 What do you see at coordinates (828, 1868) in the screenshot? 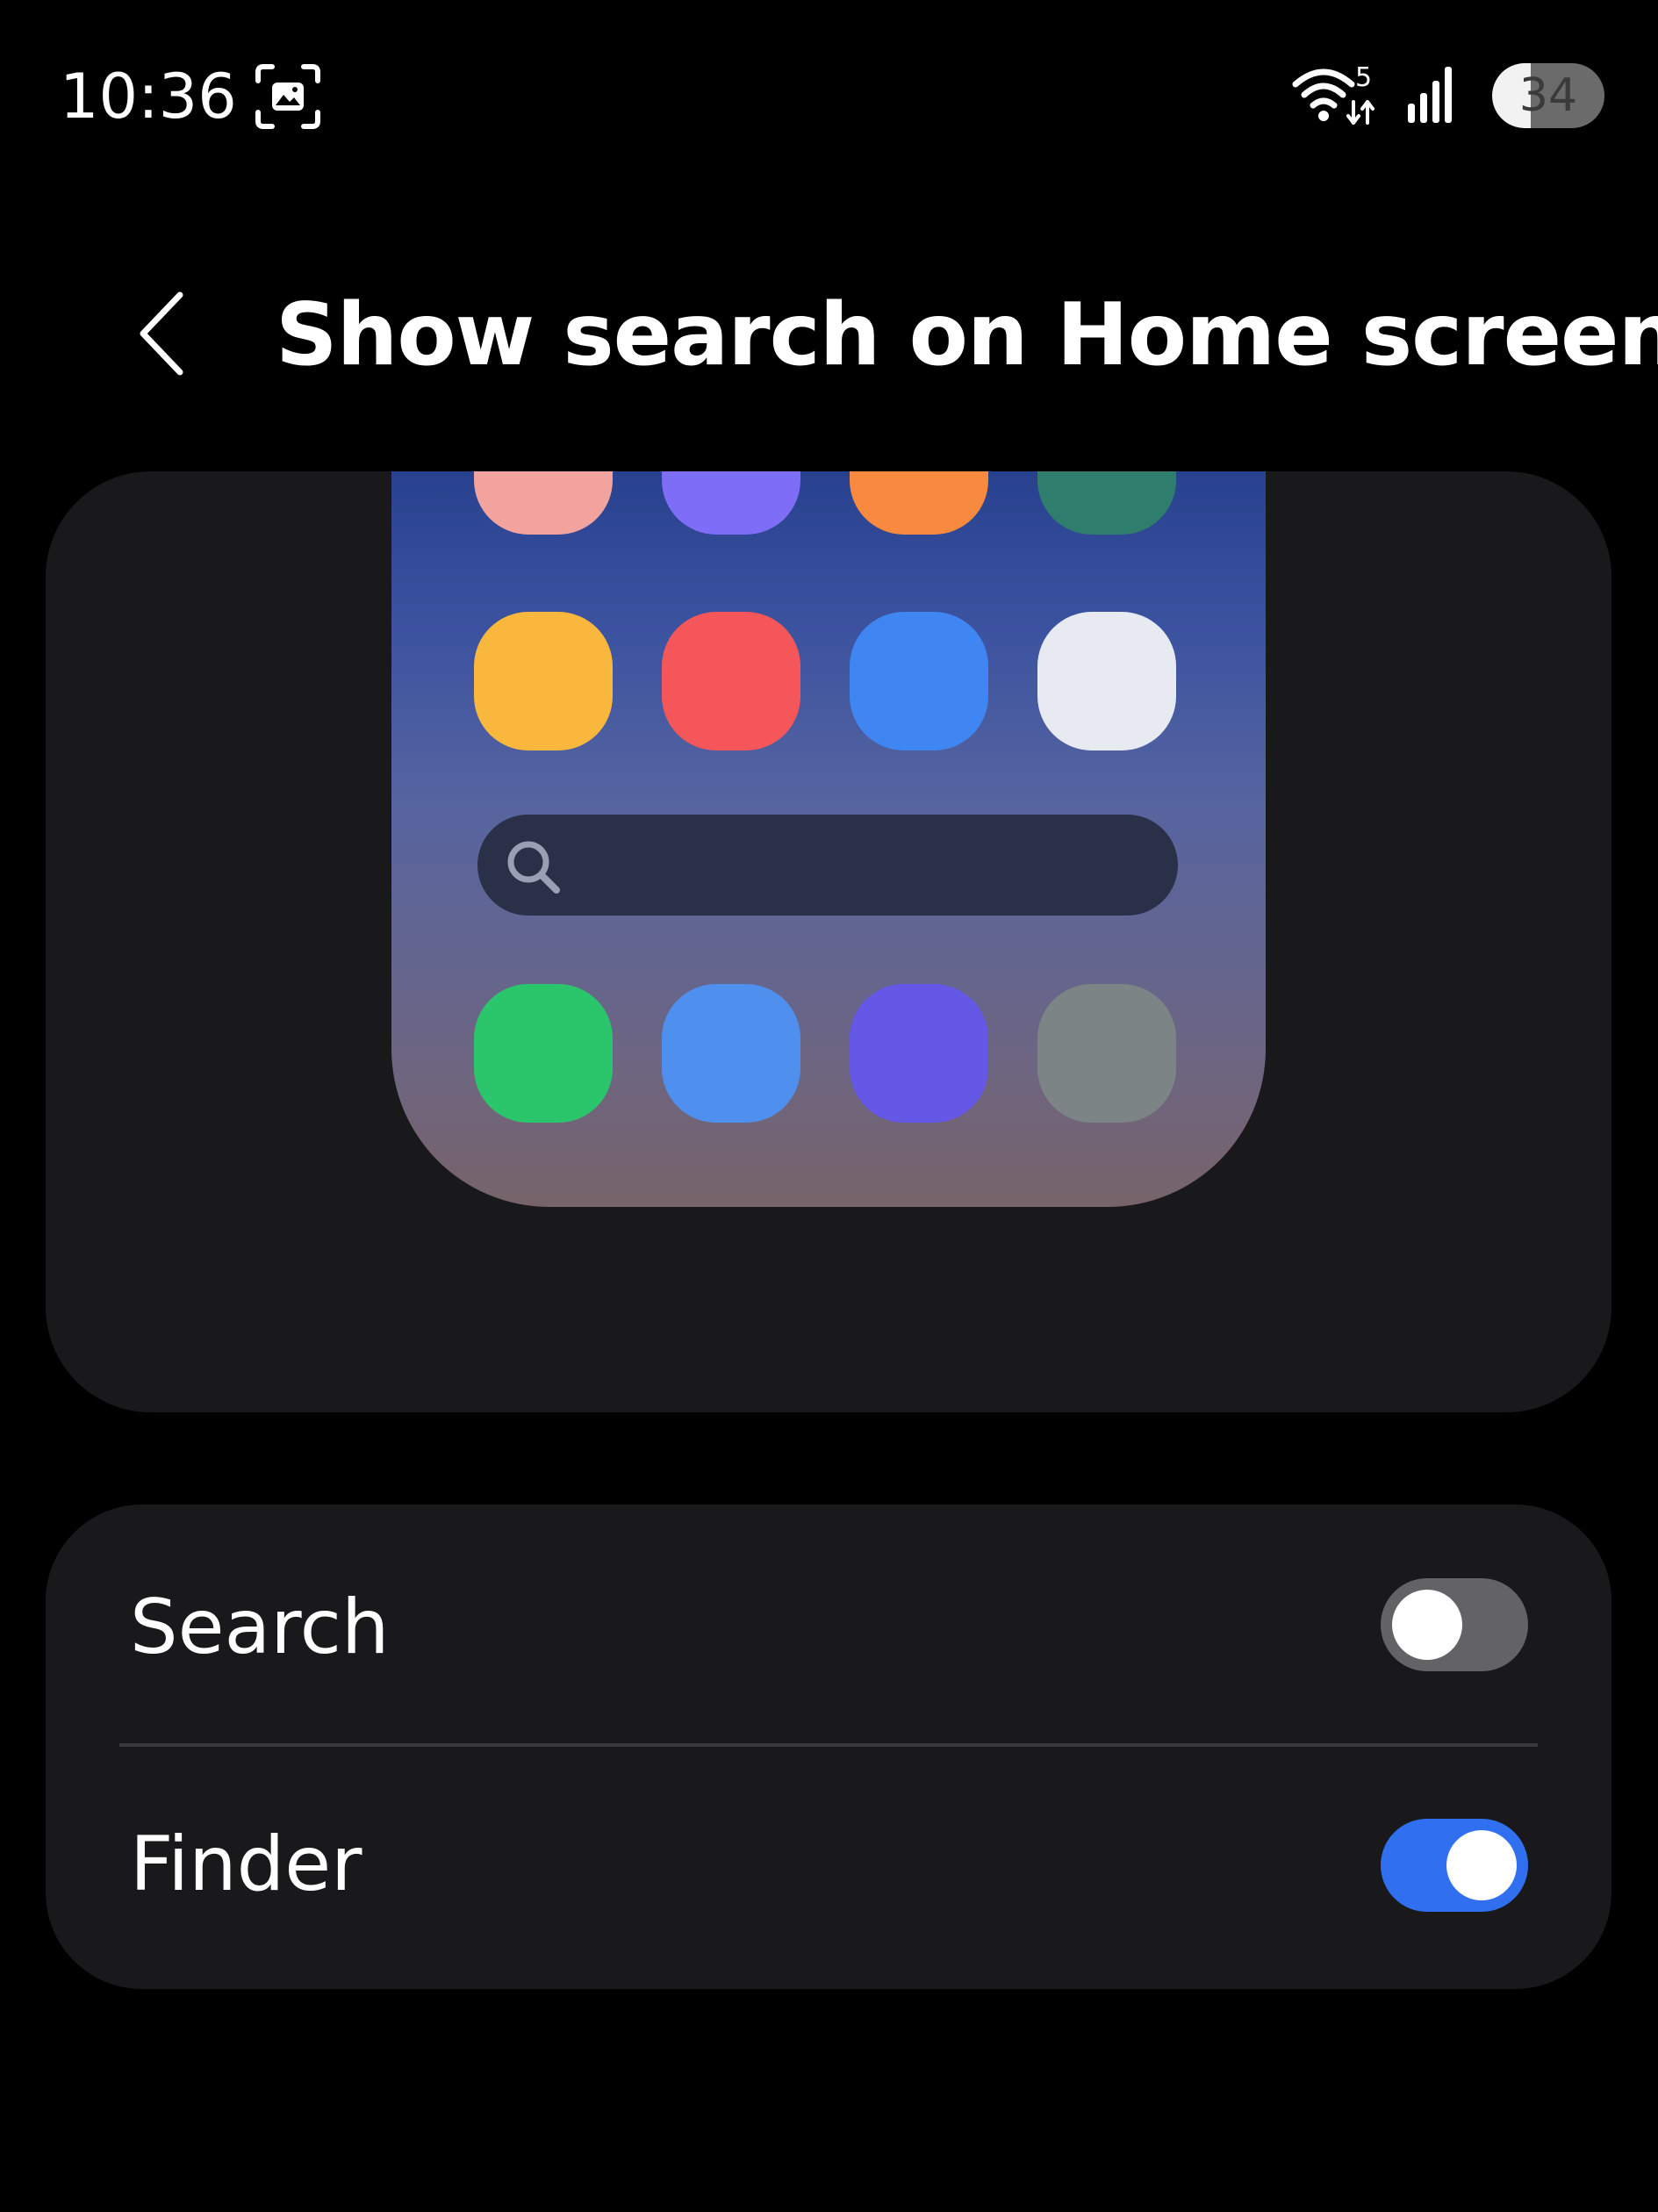
I see `setting-row-finder: Finder` at bounding box center [828, 1868].